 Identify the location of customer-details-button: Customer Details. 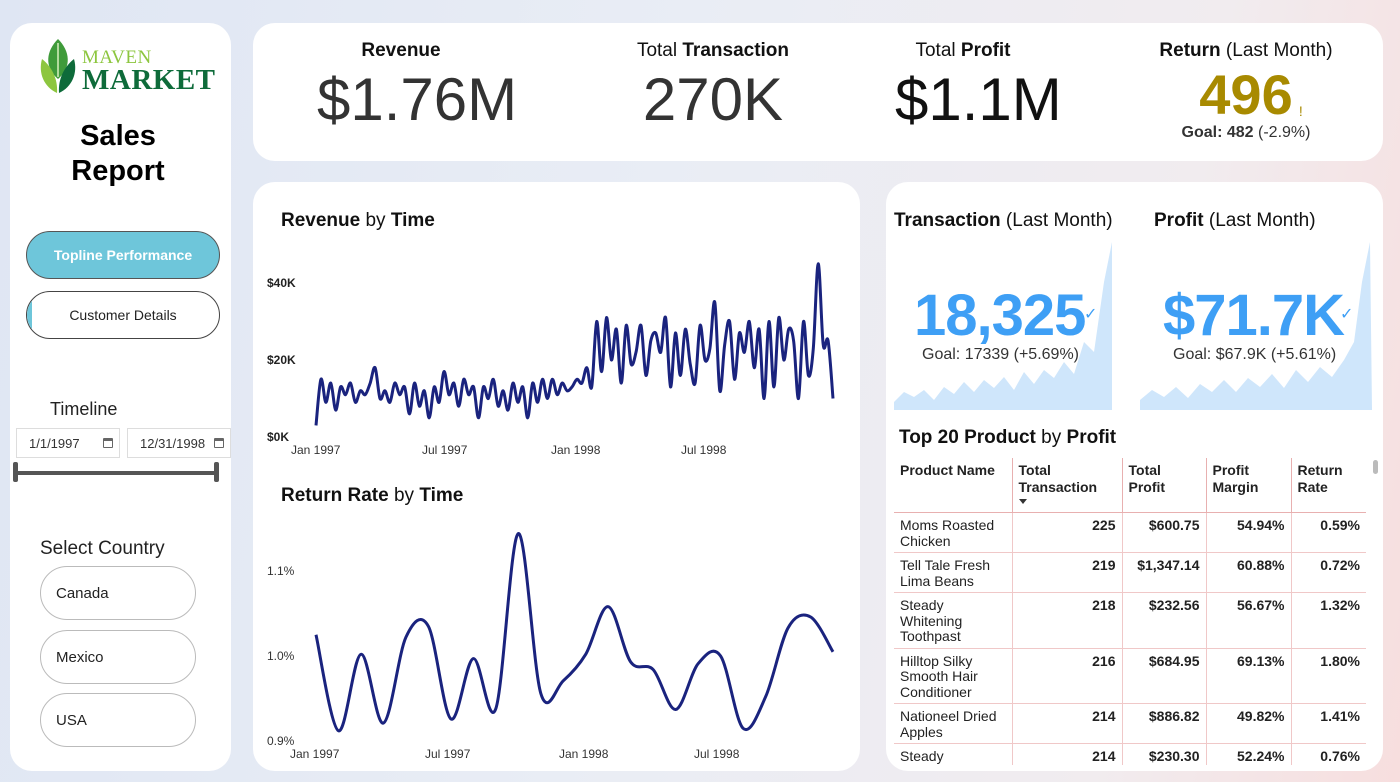
(123, 315).